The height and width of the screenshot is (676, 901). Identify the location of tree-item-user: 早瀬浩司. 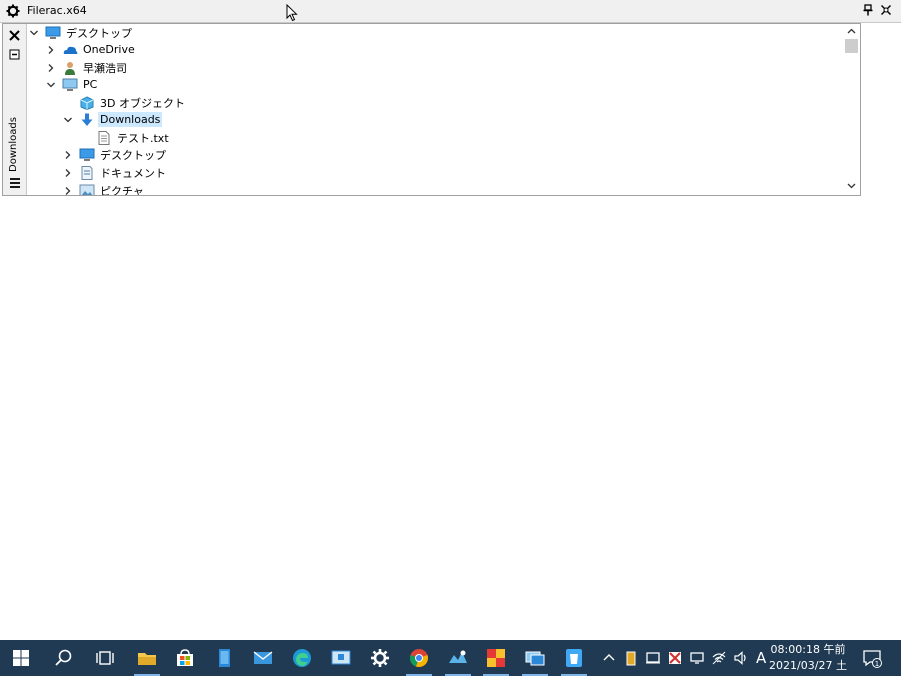
(87, 67).